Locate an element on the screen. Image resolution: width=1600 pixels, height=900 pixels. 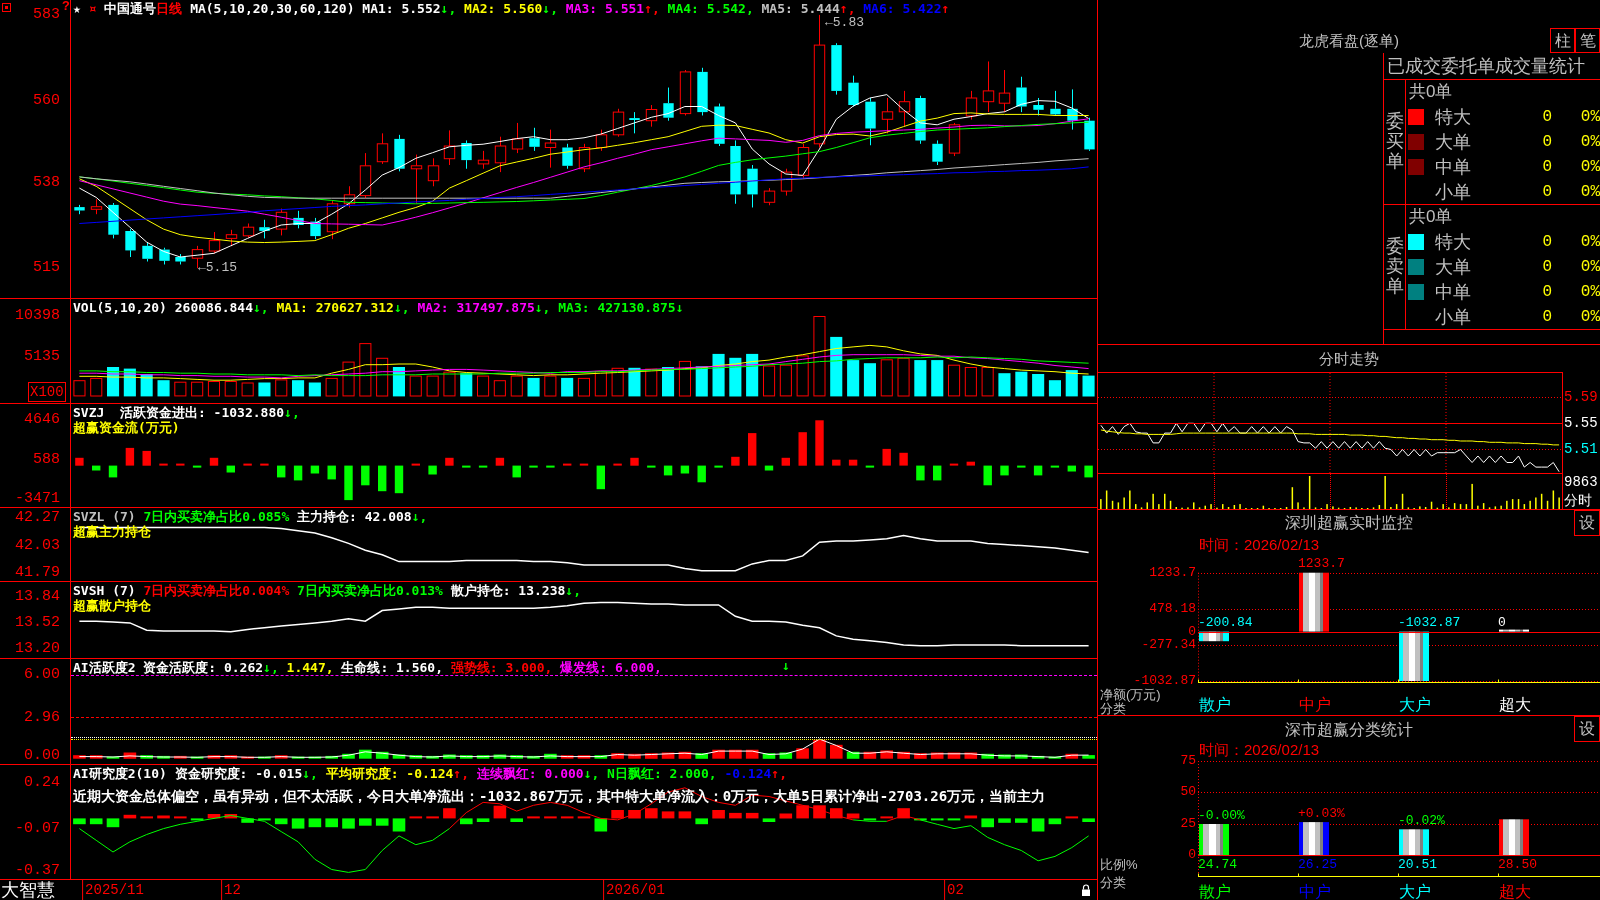
indicator-legend: ★ ¤ 中国通号日线 MA(5,10,20,30,60,120) MA1: 5.552↓, MA2: 5.560↓, MA3: 5.551↑, MA4: 5.542, MA5: 5.444↑, MA6: 5.422↑ is located at coordinates (511, 8).